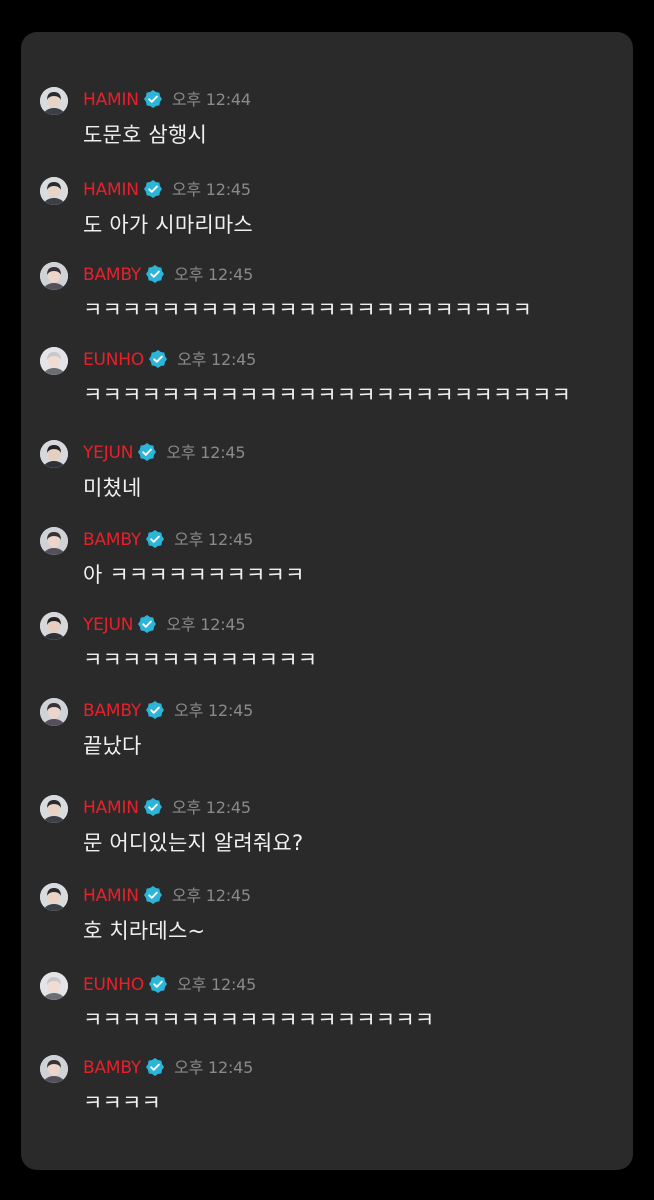 The width and height of the screenshot is (654, 1200). What do you see at coordinates (200, 660) in the screenshot?
I see `message-text: ㅋㅋㅋㅋㅋㅋㅋㅋㅋㅋㅋㅋ` at bounding box center [200, 660].